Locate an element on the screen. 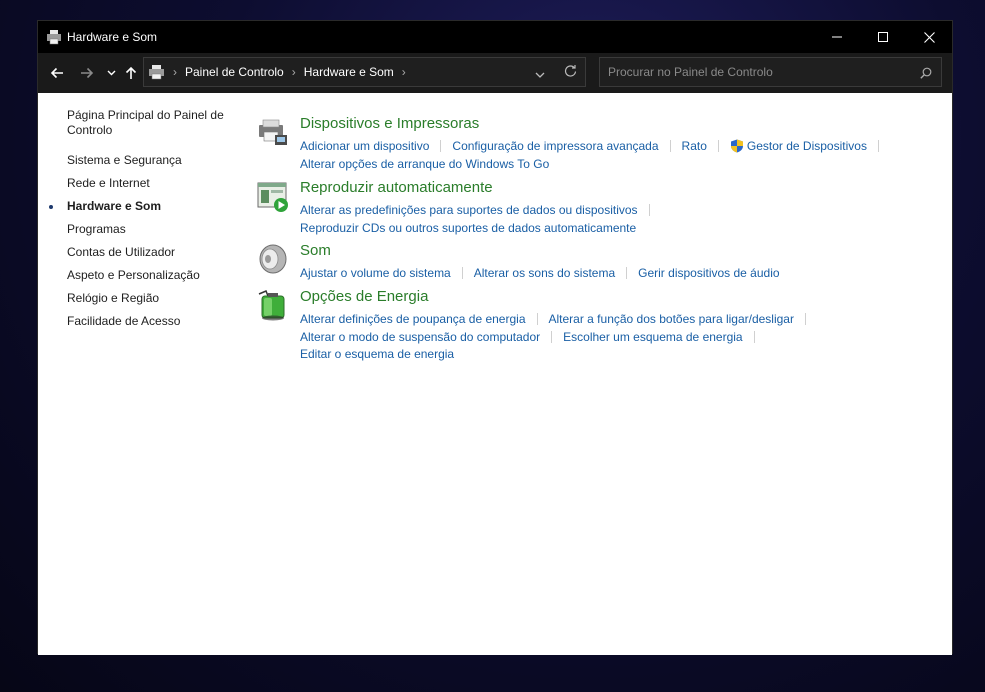 This screenshot has width=985, height=692. speaker-icon is located at coordinates (273, 259).